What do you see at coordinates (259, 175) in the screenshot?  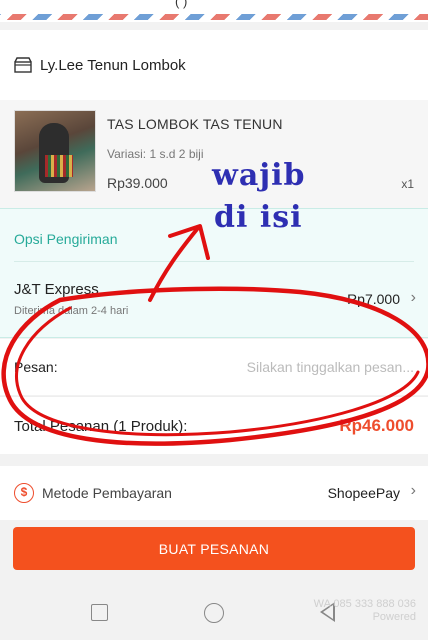 I see `annotation-text-wajib: wajib` at bounding box center [259, 175].